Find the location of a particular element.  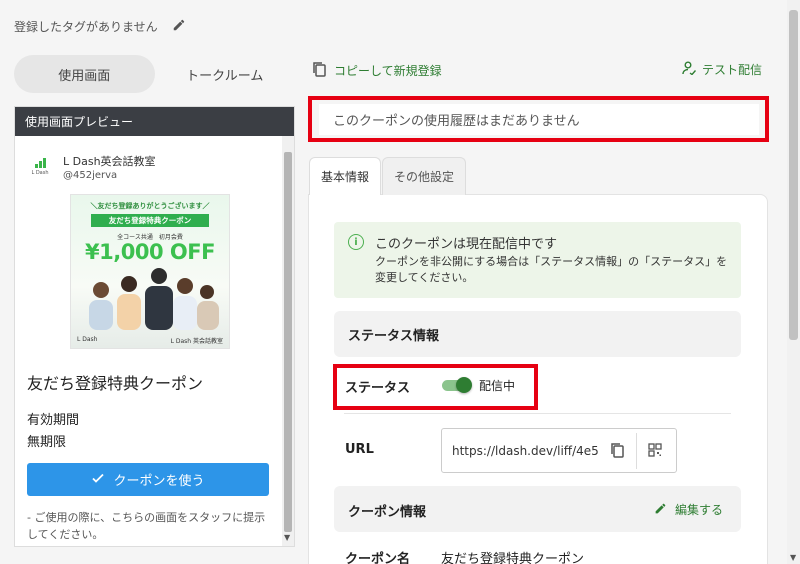

account-name: L Dash英会話教室 is located at coordinates (109, 161).